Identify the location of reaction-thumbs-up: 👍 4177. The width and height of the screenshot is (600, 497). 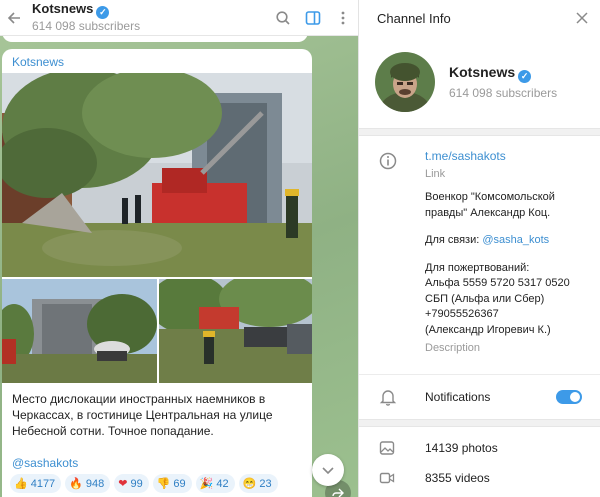
(36, 483).